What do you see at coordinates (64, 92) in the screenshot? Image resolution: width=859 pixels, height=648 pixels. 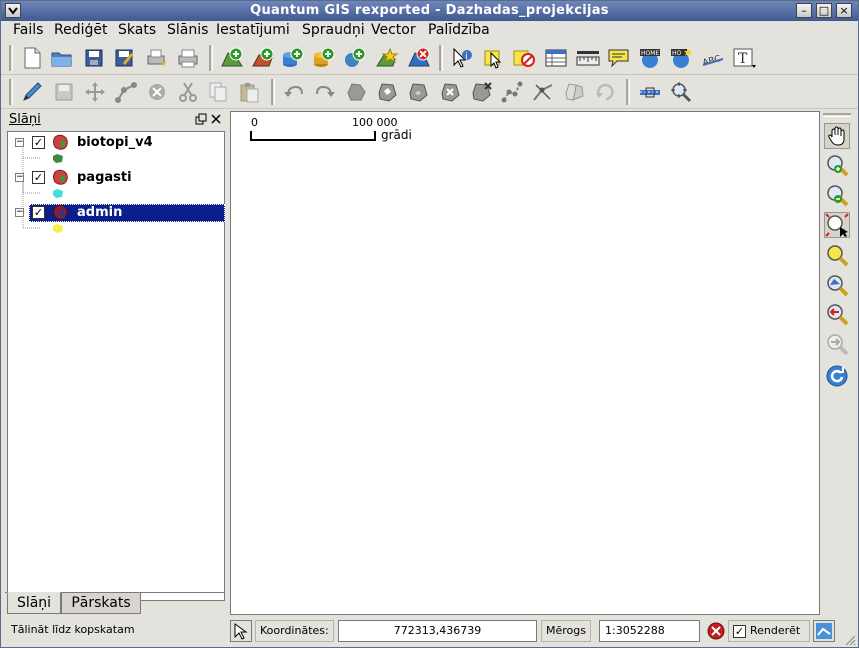 I see `save-edits-icon` at bounding box center [64, 92].